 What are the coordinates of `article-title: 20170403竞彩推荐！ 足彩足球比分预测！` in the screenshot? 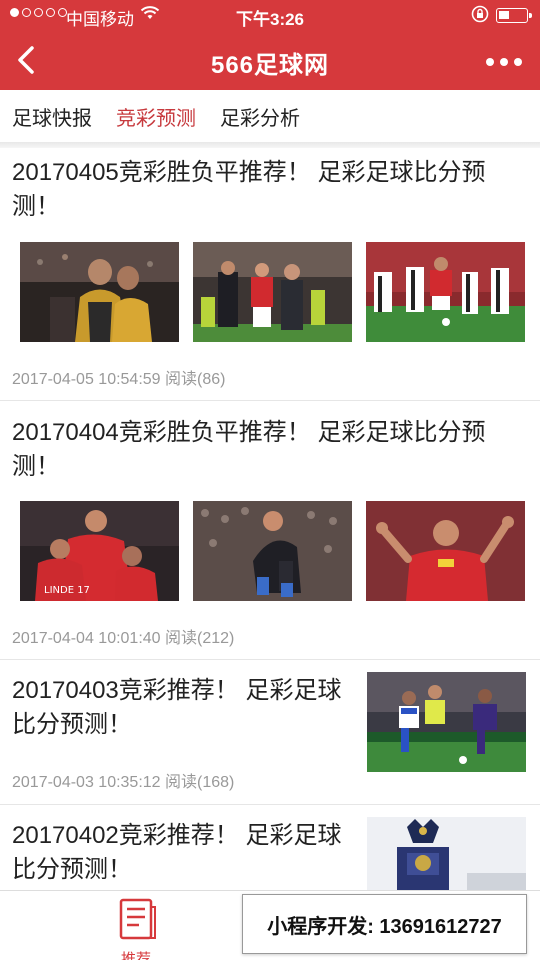 It's located at (182, 708).